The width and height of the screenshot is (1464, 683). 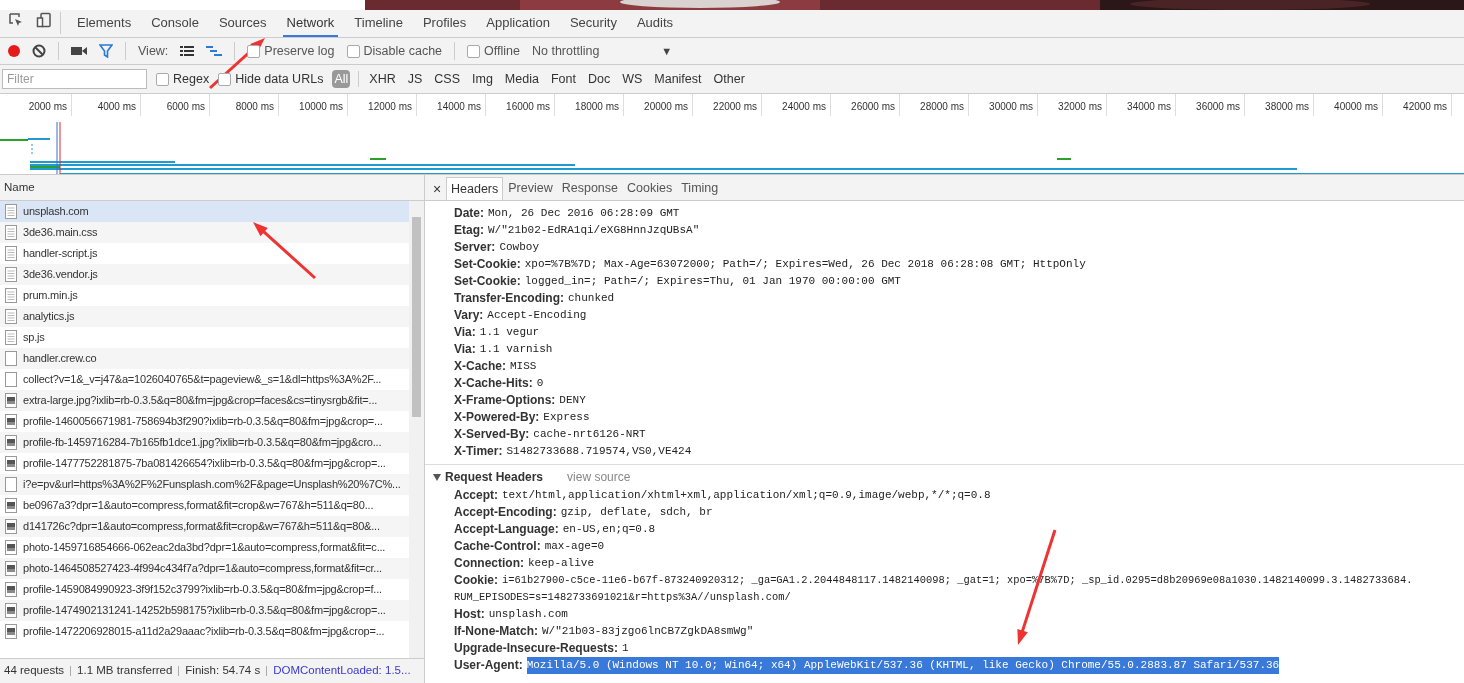 I want to click on filter-field: Filter, so click(x=74, y=79).